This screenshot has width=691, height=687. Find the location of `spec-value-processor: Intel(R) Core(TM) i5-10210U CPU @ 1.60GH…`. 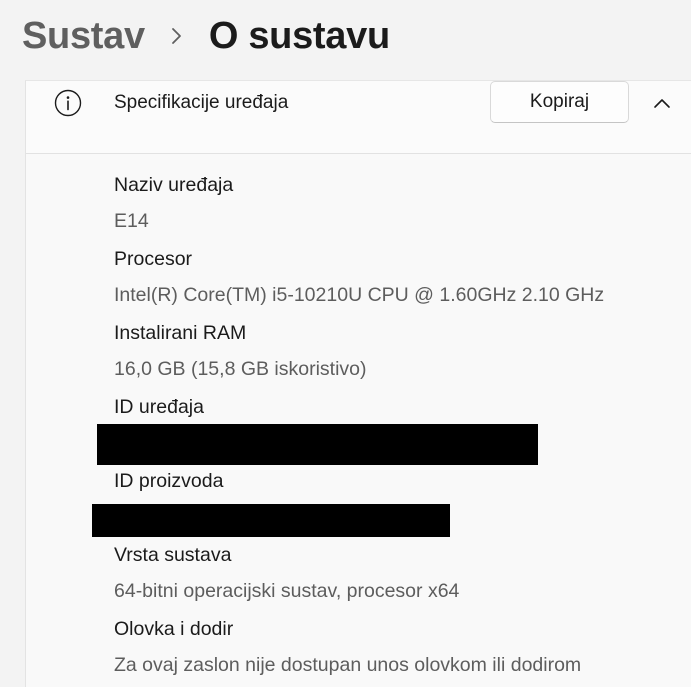

spec-value-processor: Intel(R) Core(TM) i5-10210U CPU @ 1.60GH… is located at coordinates (359, 295).